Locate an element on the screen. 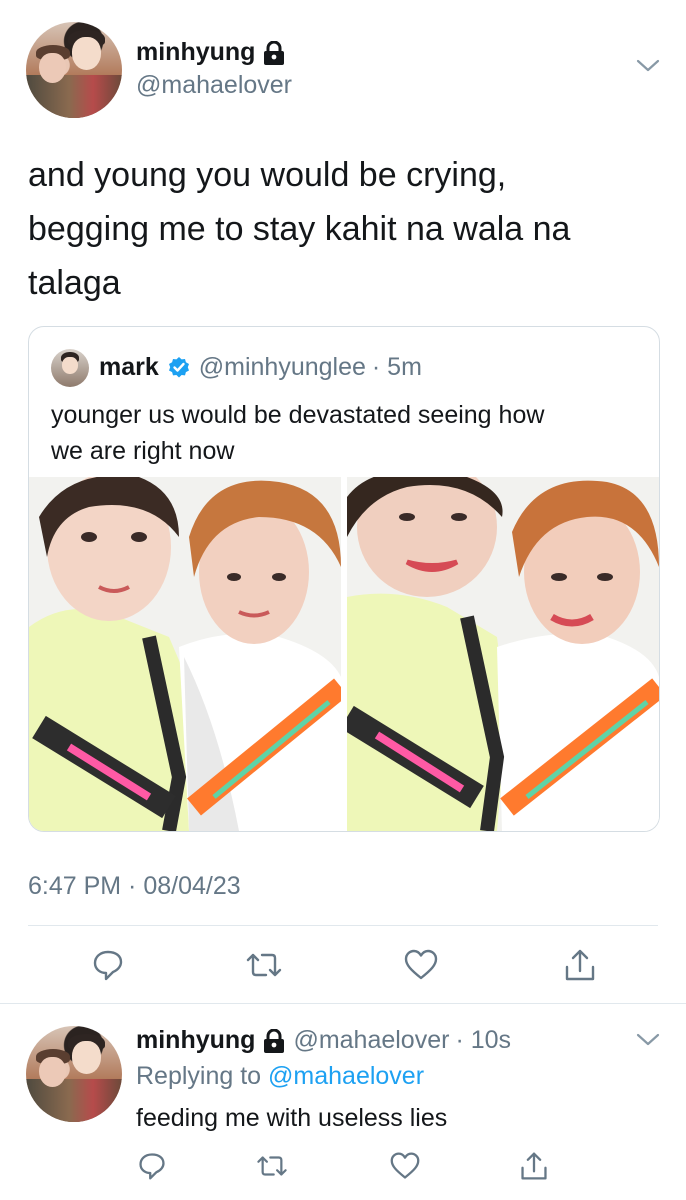 Image resolution: width=686 pixels, height=1200 pixels. tweet-timestamp: 6:47 PM · 08/04/23 is located at coordinates (134, 886).